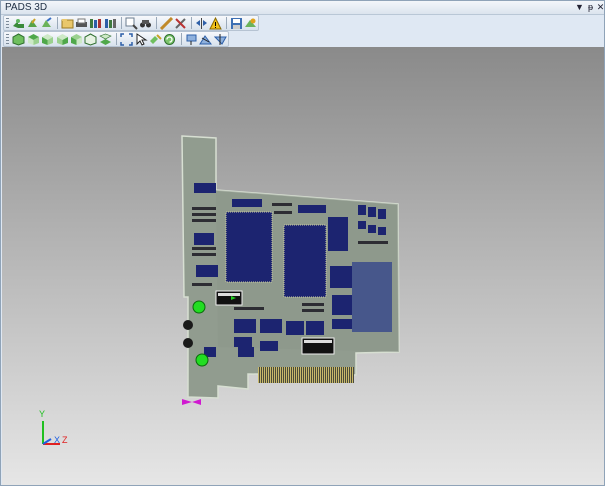 This screenshot has height=486, width=605. What do you see at coordinates (65, 440) in the screenshot?
I see `axis-label-z: Z` at bounding box center [65, 440].